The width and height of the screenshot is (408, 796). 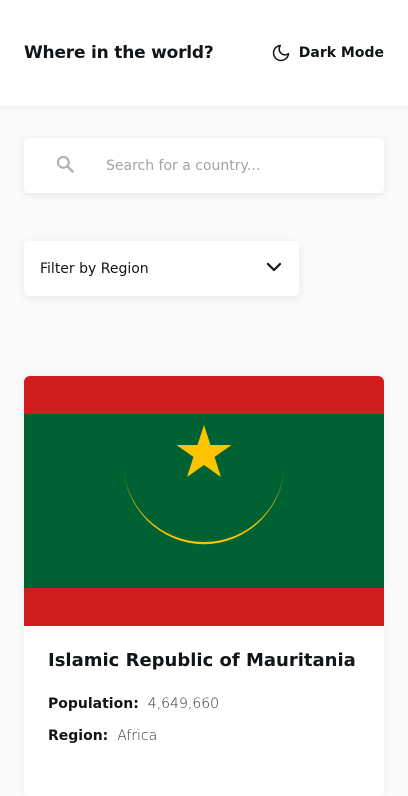 I want to click on region-label: Region:, so click(x=78, y=736).